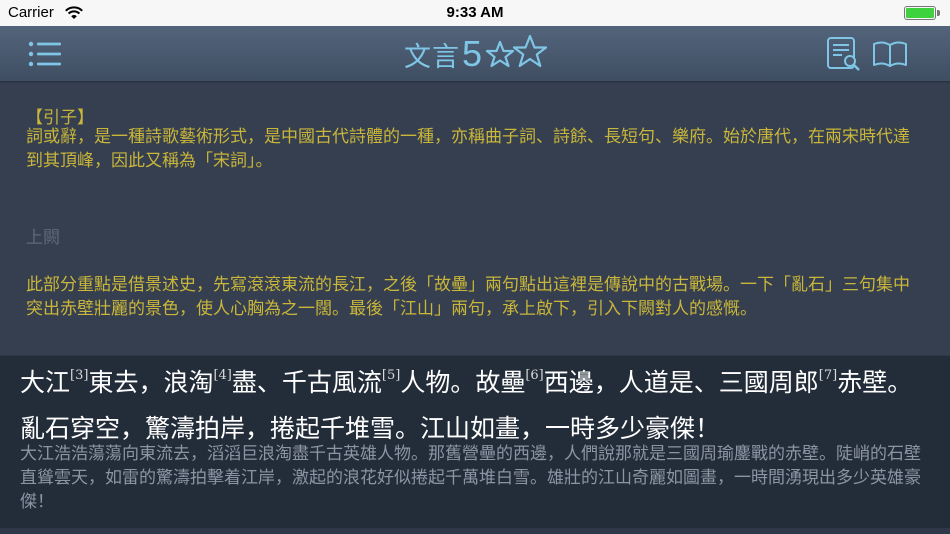 Image resolution: width=950 pixels, height=534 pixels. I want to click on status-time: 9:33 AM, so click(475, 12).